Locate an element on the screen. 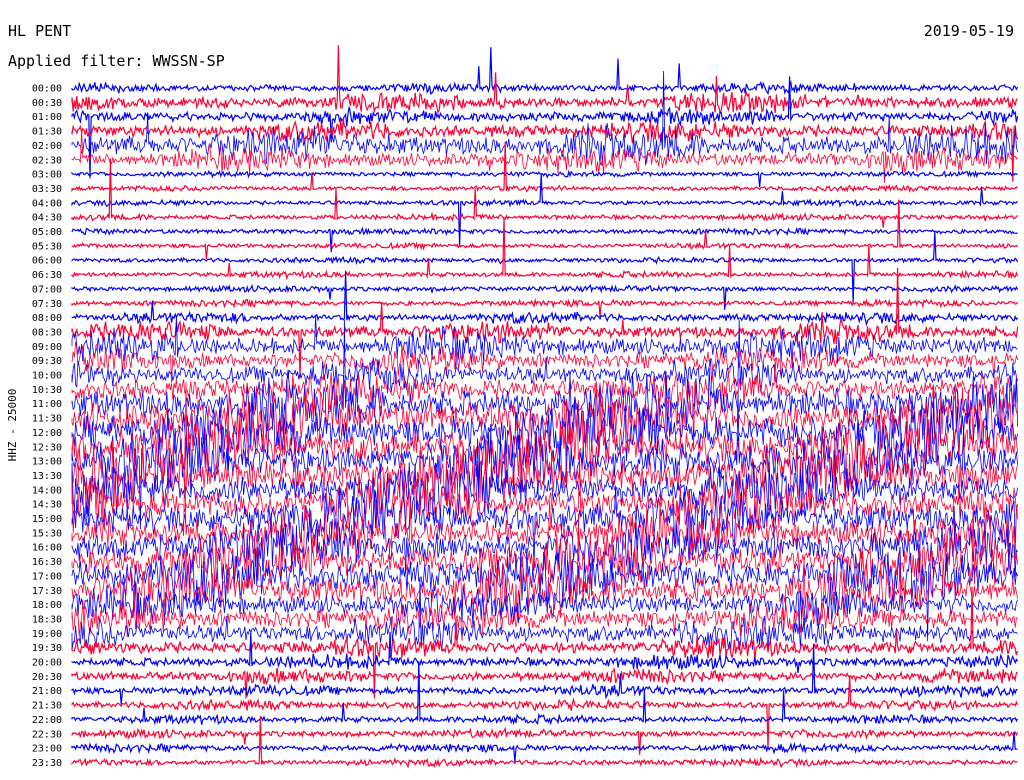 The width and height of the screenshot is (1024, 780). row-tick-label: 06:30 is located at coordinates (47, 275).